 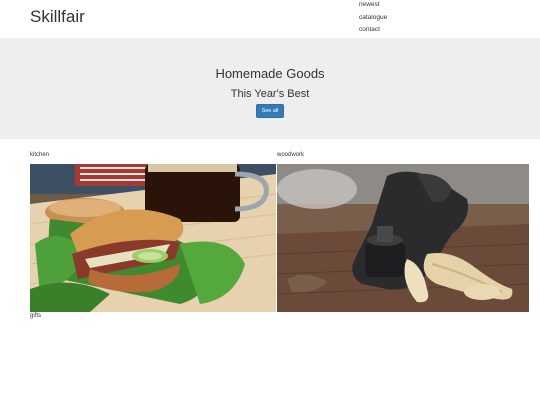 I want to click on hero-title: Homemade Goods, so click(x=270, y=73).